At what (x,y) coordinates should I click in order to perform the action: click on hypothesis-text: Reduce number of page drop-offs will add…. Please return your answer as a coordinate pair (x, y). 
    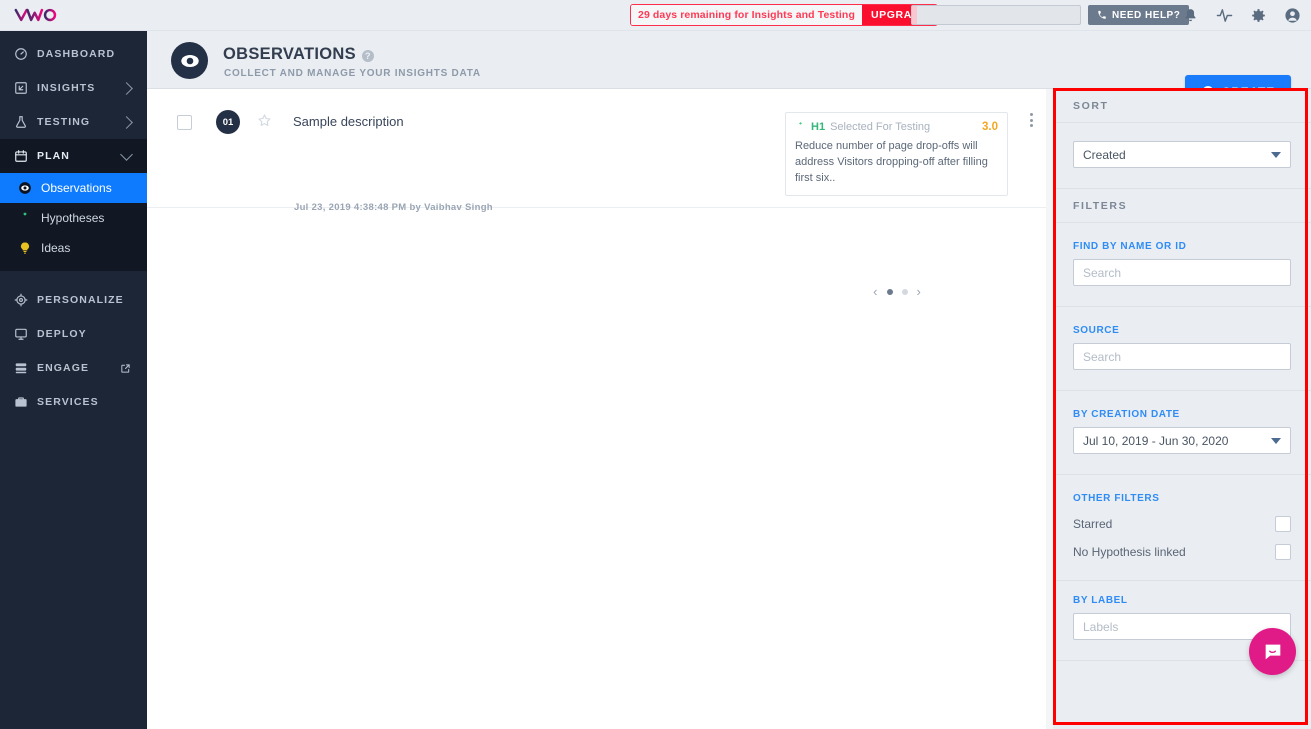
    Looking at the image, I should click on (891, 162).